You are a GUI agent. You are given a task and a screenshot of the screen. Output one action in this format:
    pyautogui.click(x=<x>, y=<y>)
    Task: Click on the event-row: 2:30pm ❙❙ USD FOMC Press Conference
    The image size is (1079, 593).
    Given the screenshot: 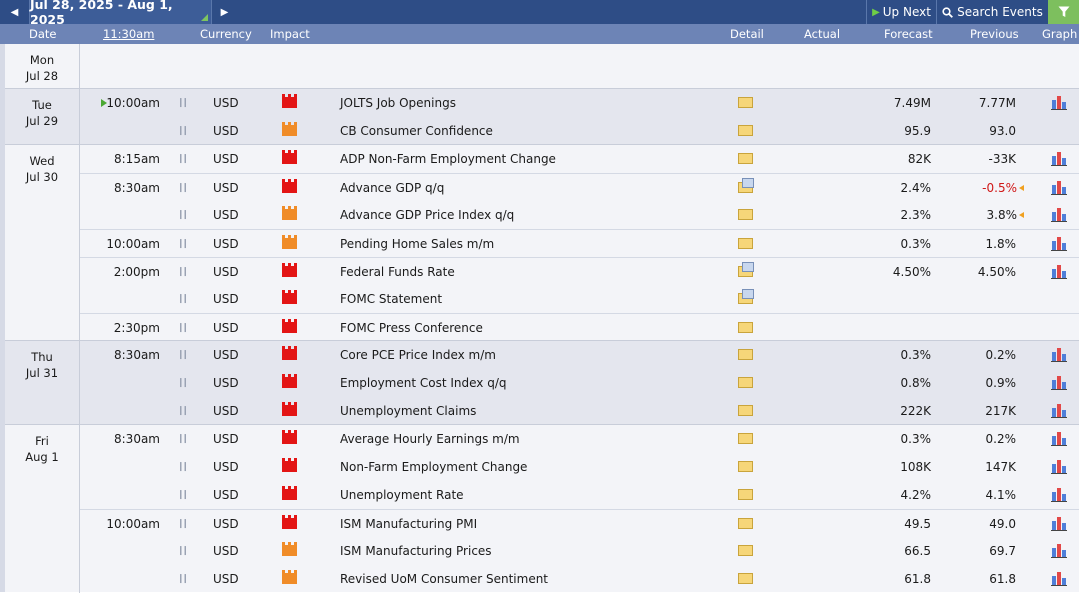 What is the action you would take?
    pyautogui.click(x=579, y=327)
    